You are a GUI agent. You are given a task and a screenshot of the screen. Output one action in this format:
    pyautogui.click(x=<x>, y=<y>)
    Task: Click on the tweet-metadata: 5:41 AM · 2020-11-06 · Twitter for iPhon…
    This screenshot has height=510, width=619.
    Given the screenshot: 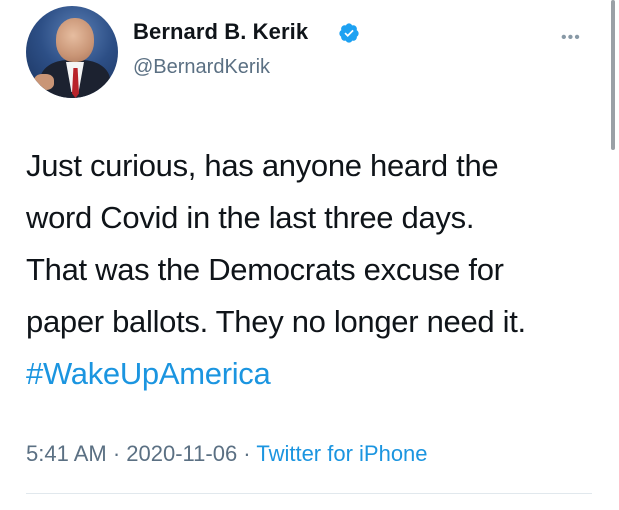 What is the action you would take?
    pyautogui.click(x=227, y=454)
    